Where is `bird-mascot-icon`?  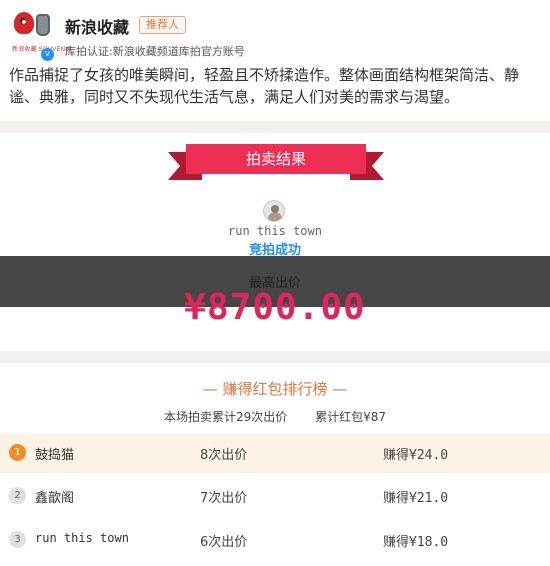
bird-mascot-icon is located at coordinates (24, 23).